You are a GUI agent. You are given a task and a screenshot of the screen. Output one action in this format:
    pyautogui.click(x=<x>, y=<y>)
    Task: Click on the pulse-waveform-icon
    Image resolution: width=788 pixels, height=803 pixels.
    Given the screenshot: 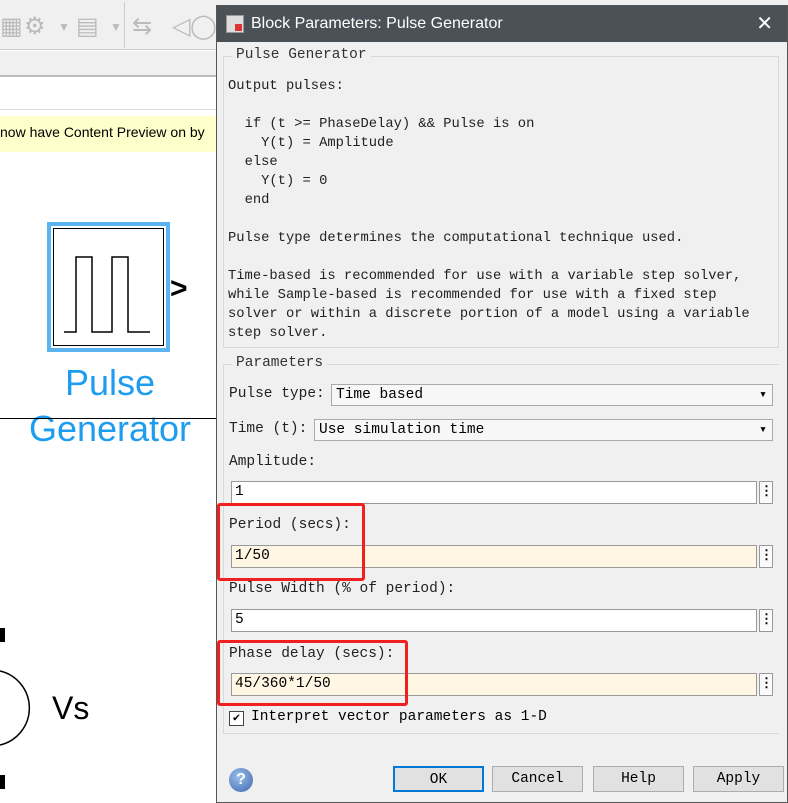 What is the action you would take?
    pyautogui.click(x=107, y=294)
    